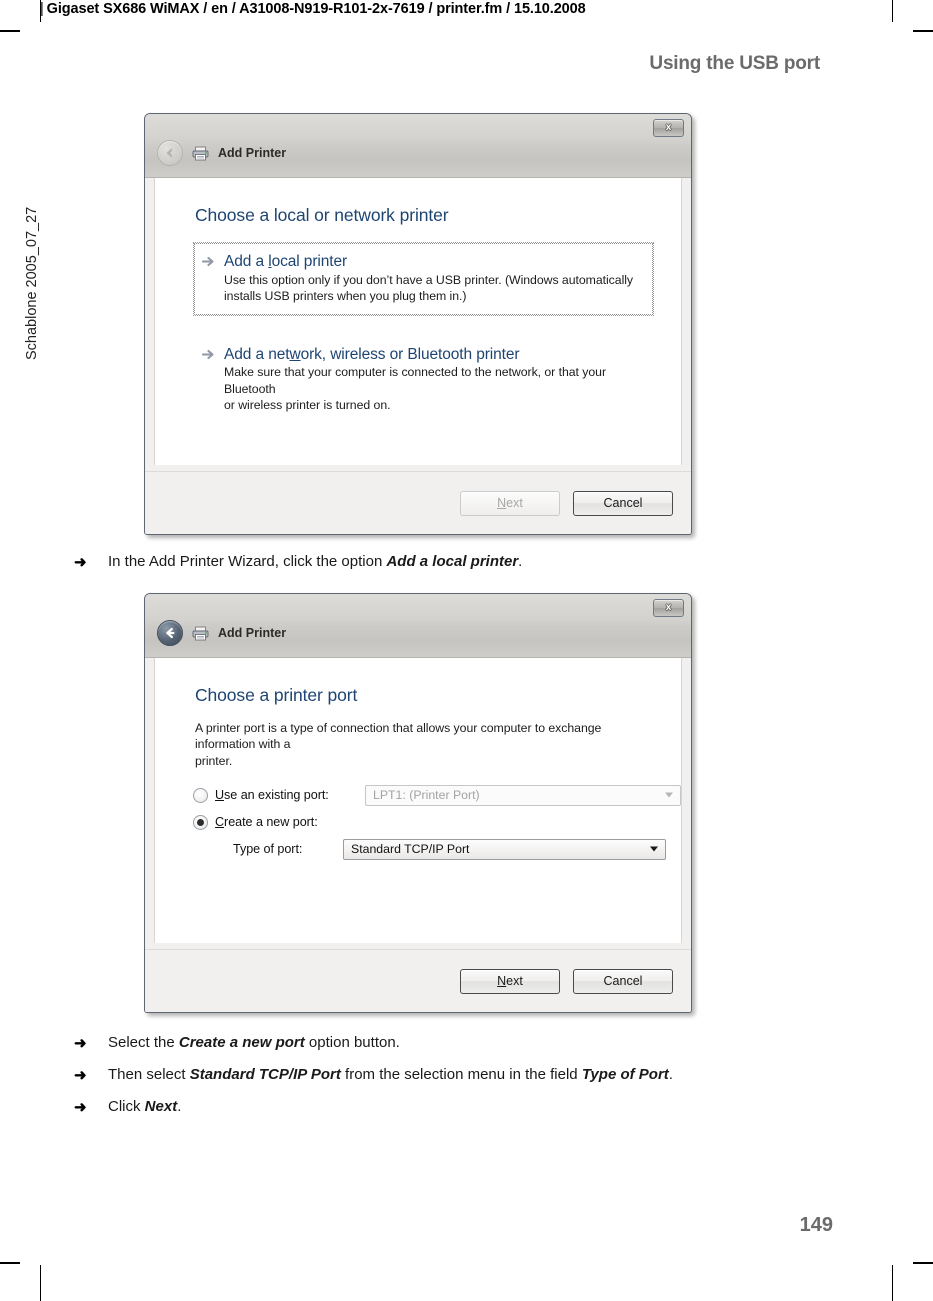  What do you see at coordinates (734, 63) in the screenshot?
I see `chapter-title: Using the USB port` at bounding box center [734, 63].